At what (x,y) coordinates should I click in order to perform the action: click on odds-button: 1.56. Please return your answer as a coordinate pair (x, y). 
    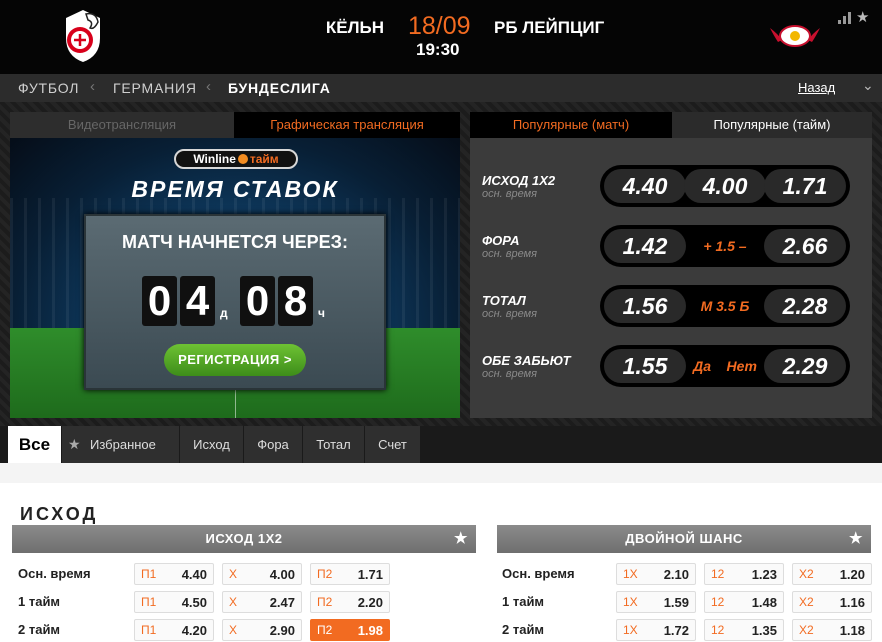
    Looking at the image, I should click on (645, 306).